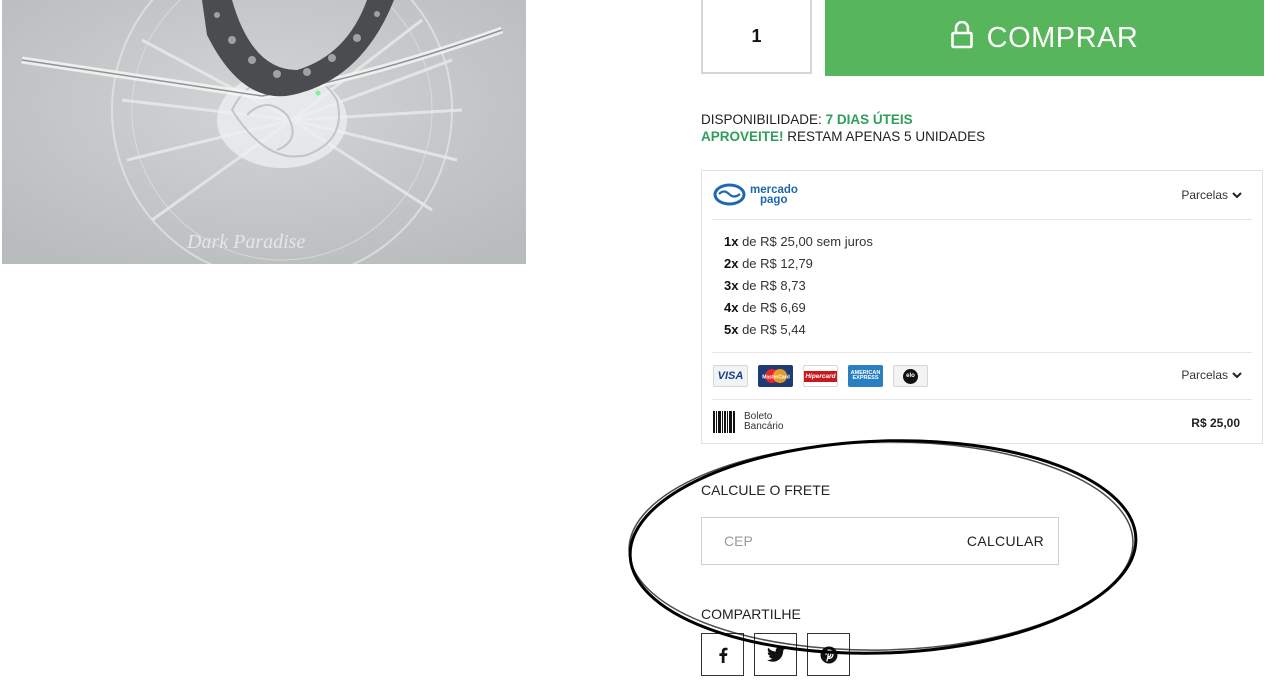  I want to click on mastercard-icon: MasterCard, so click(775, 376).